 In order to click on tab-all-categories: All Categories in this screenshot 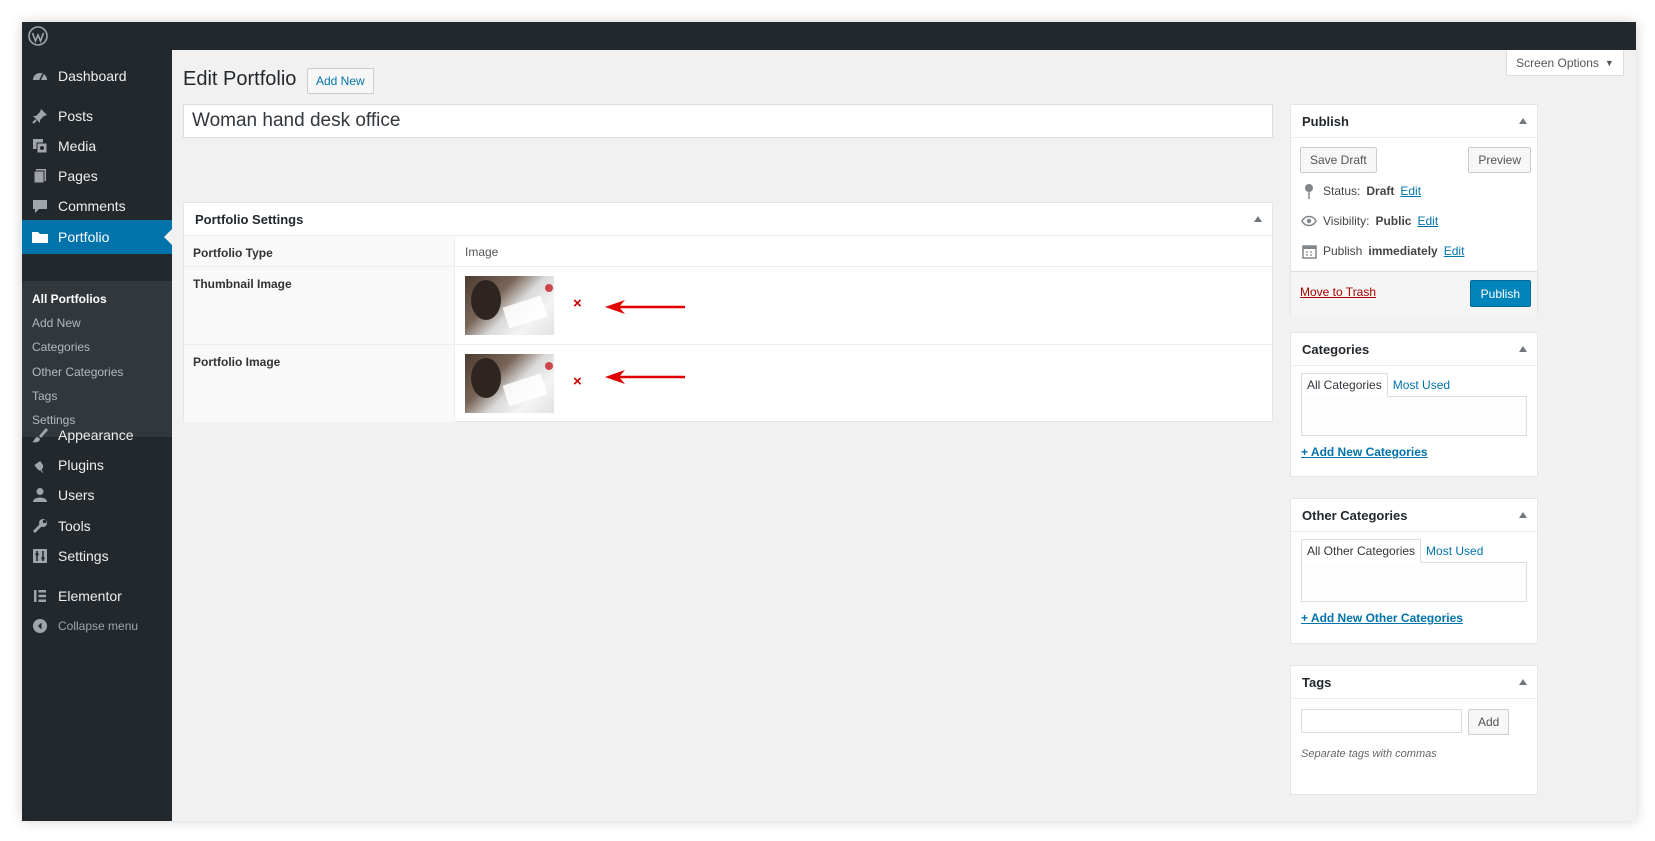, I will do `click(1344, 385)`.